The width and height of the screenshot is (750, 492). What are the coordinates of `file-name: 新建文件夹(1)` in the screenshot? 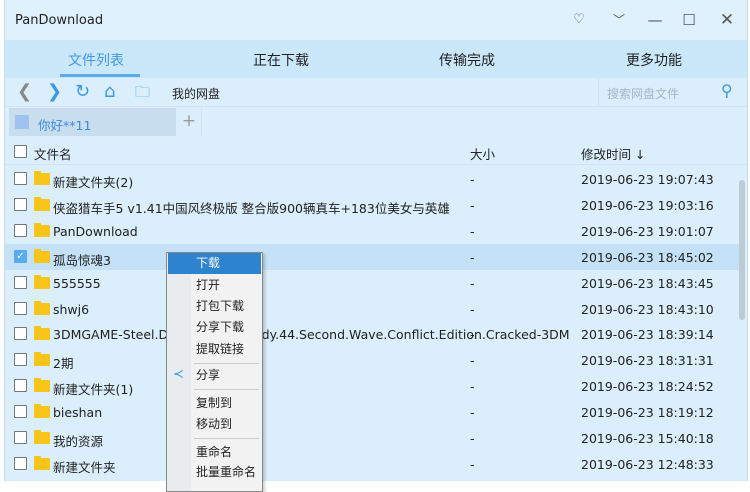 It's located at (93, 390).